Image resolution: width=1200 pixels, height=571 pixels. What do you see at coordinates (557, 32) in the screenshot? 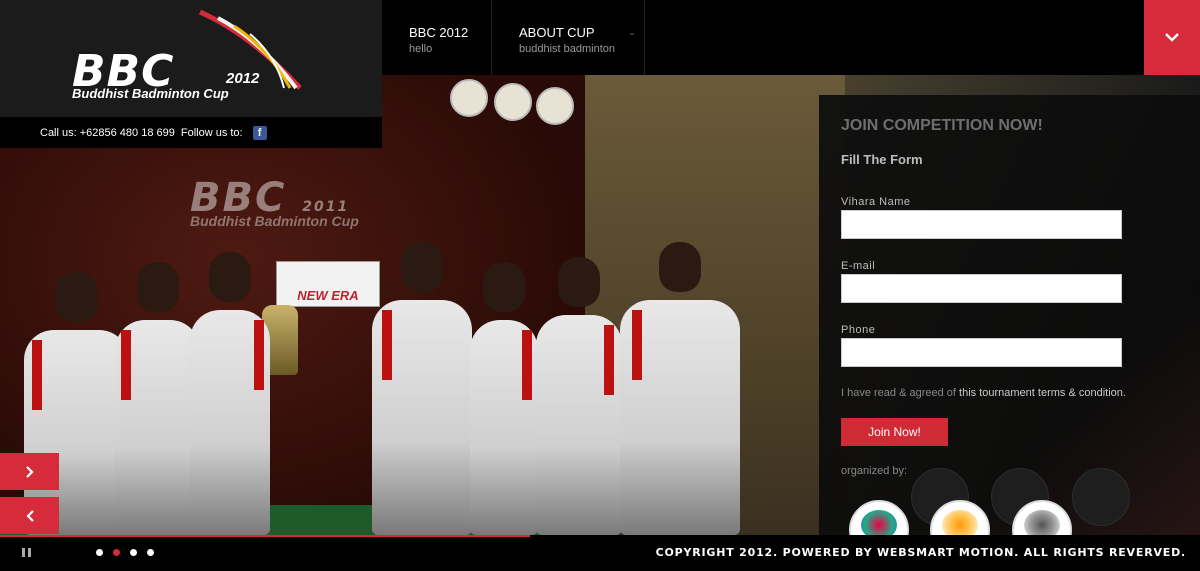
I see `nav-item-title: ABOUT CUP` at bounding box center [557, 32].